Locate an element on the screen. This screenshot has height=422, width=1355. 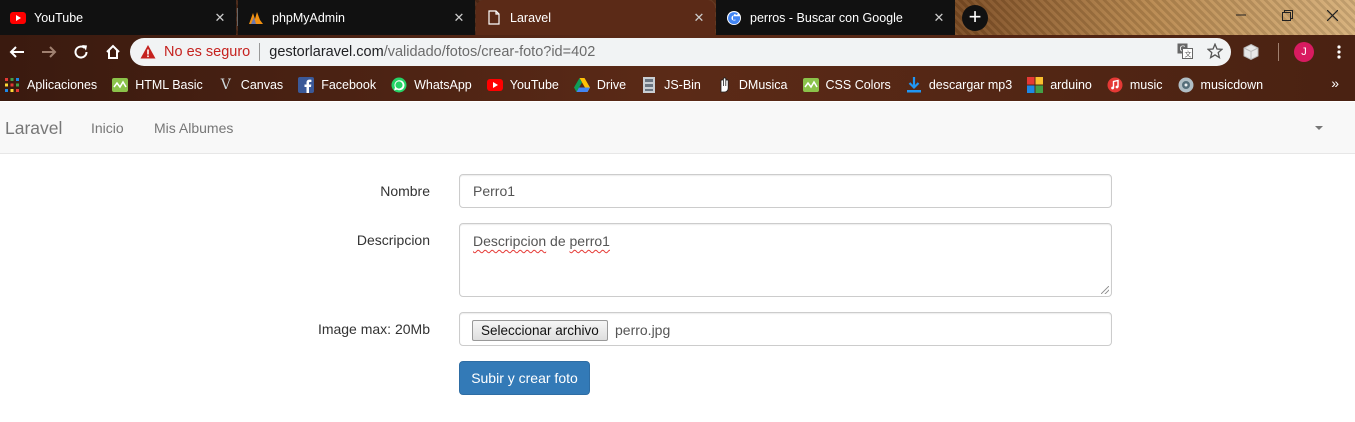
nombre-label: Nombre is located at coordinates (405, 191).